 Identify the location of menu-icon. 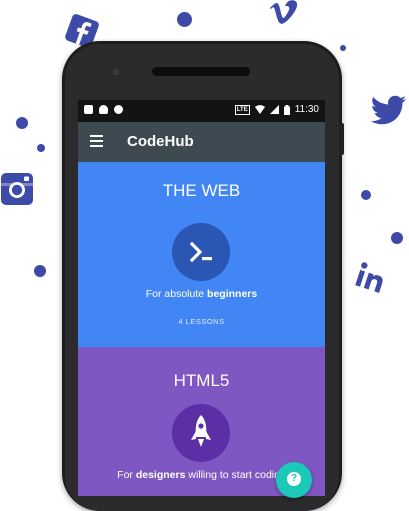
(96, 141).